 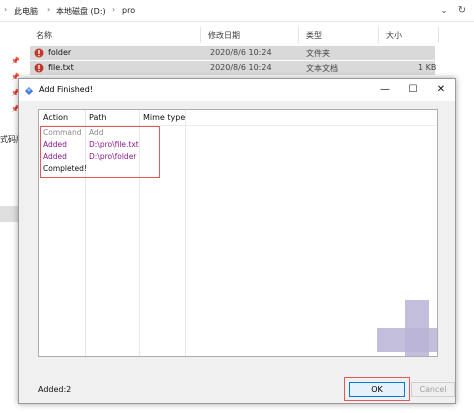 I want to click on tortoise-icon, so click(x=29, y=91).